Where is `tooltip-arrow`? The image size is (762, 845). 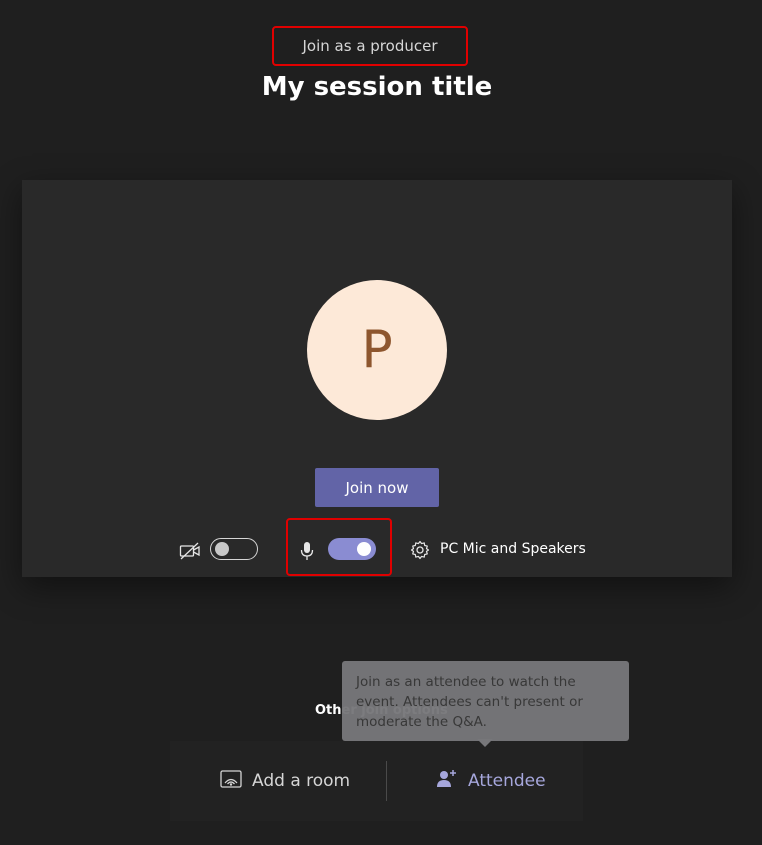
tooltip-arrow is located at coordinates (485, 743).